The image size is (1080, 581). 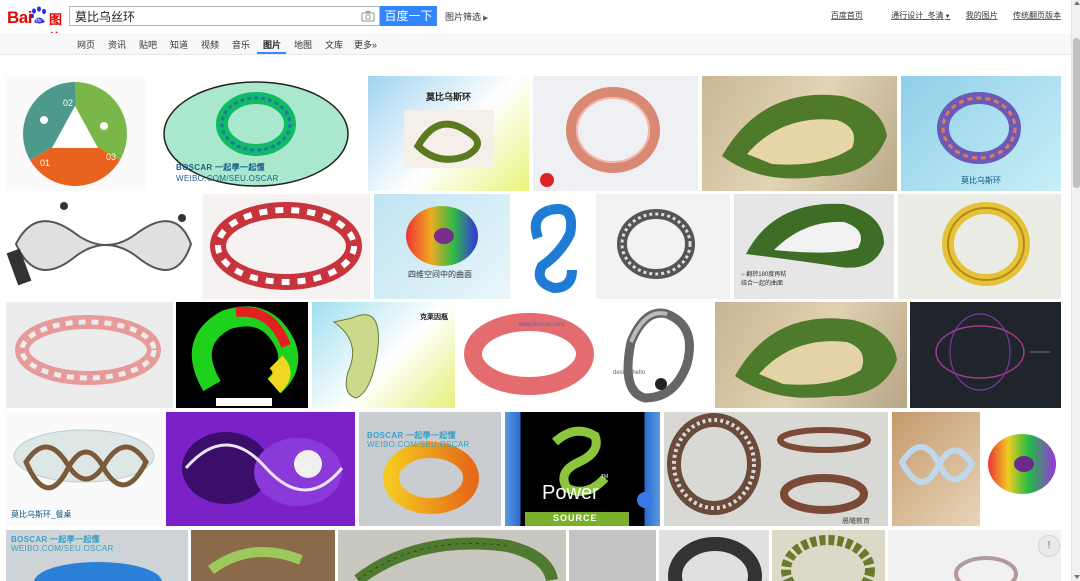 I want to click on image-filter-label: 图片筛选, so click(x=463, y=17).